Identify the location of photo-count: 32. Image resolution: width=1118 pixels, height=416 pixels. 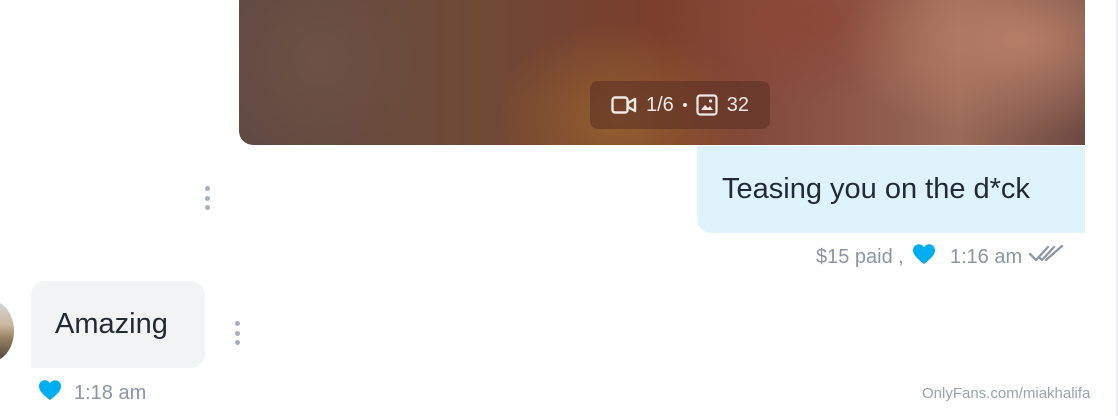
(738, 104).